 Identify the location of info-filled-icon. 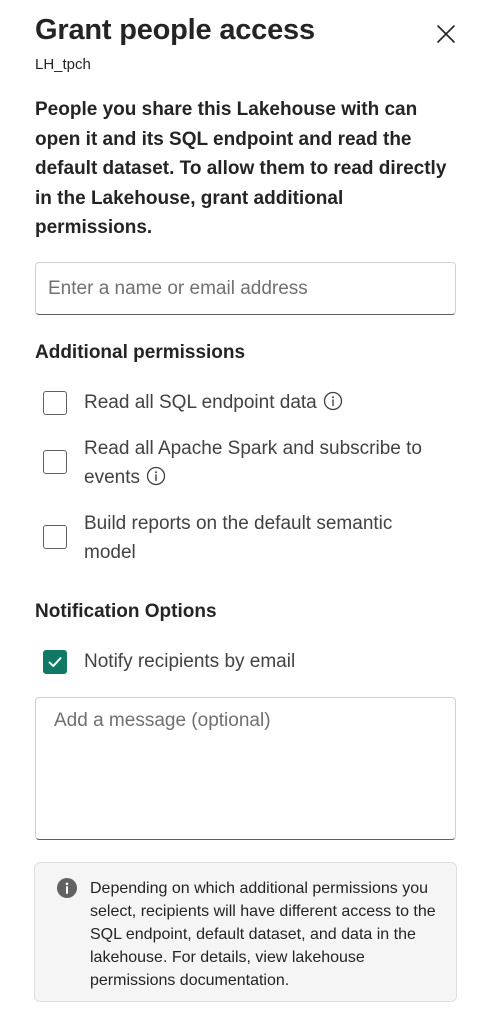
(67, 888).